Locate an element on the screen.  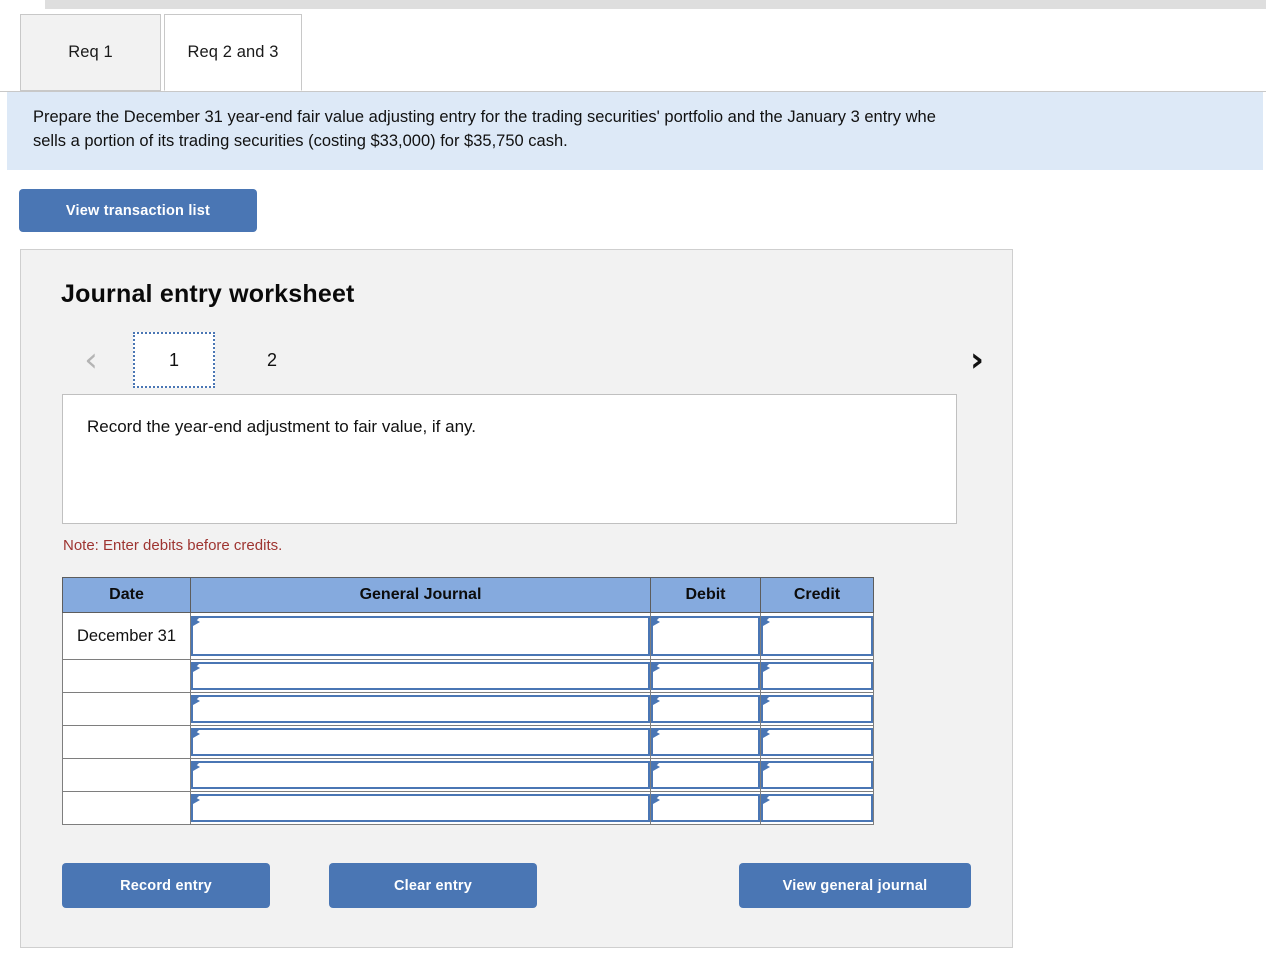
table-row: December 31 is located at coordinates (468, 636).